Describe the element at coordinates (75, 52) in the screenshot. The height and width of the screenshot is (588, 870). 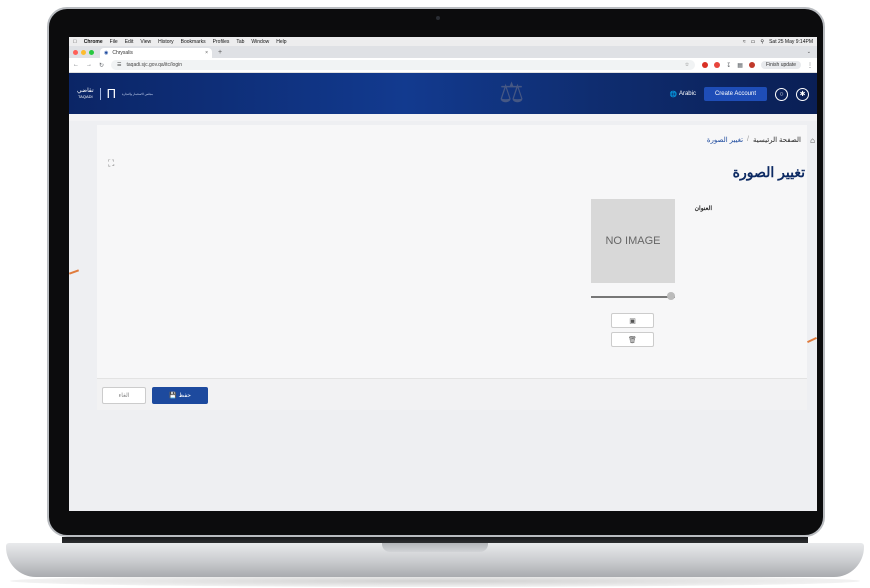
I see `close-window-icon` at that location.